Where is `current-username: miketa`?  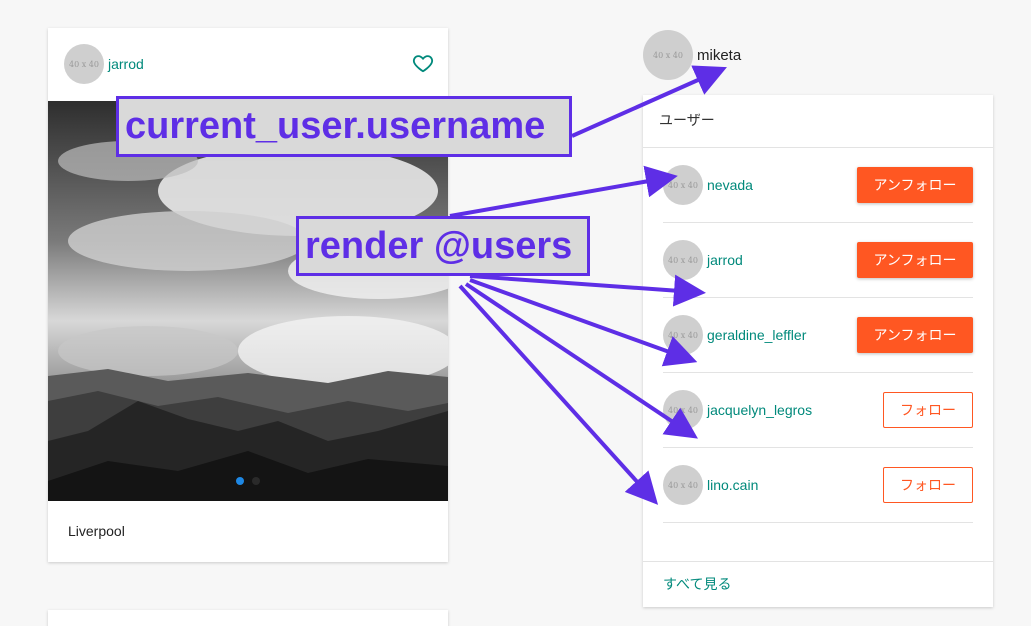 current-username: miketa is located at coordinates (719, 55).